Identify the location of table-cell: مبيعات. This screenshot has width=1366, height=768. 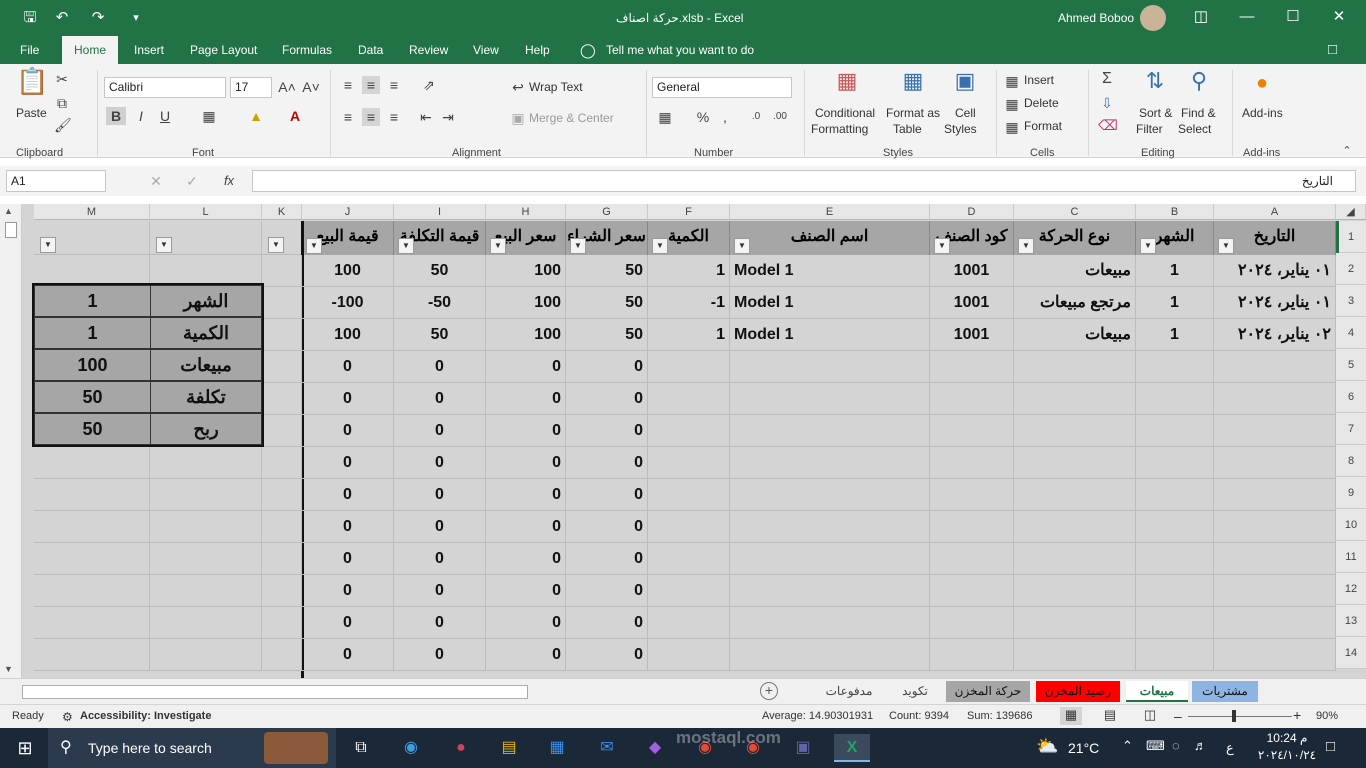
(1075, 271).